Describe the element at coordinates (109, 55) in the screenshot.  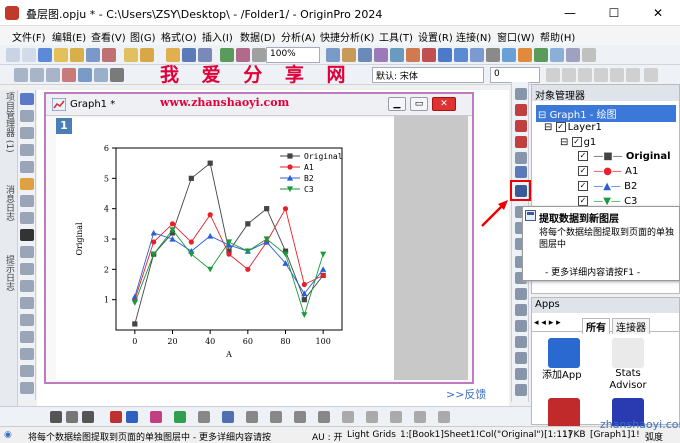
I see `new-function-icon` at that location.